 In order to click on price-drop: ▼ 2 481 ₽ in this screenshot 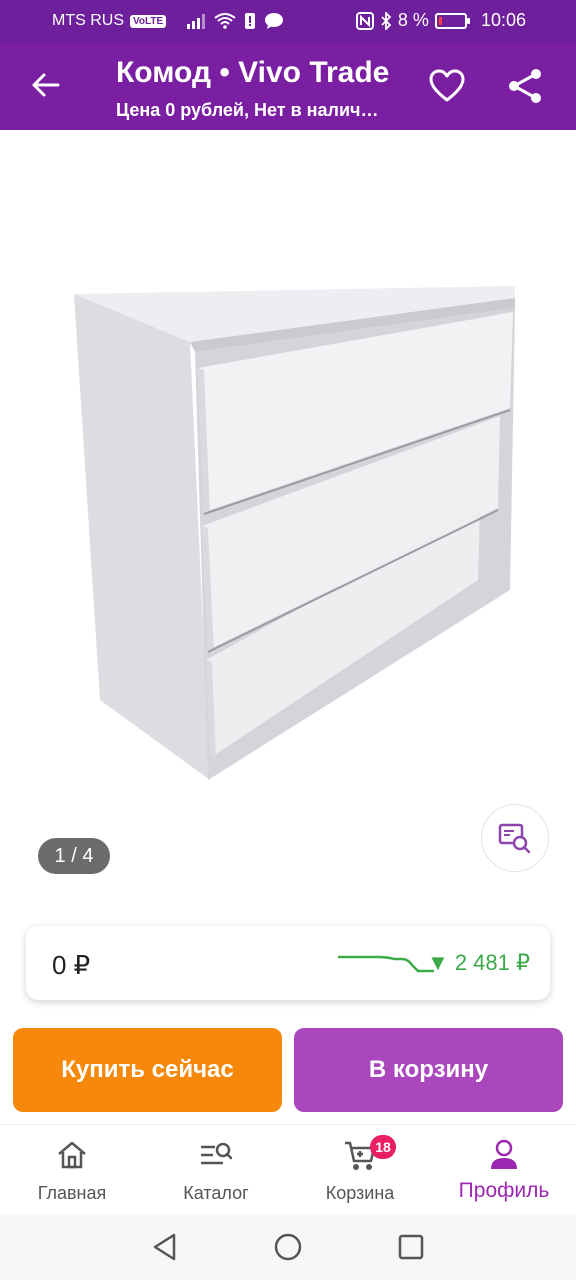, I will do `click(478, 962)`.